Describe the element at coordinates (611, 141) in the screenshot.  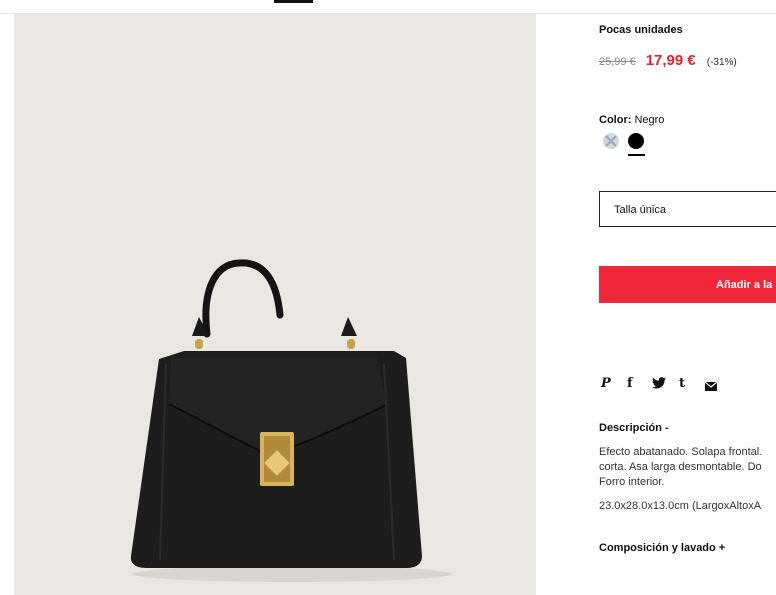
I see `color-swatch-light-unavailable` at that location.